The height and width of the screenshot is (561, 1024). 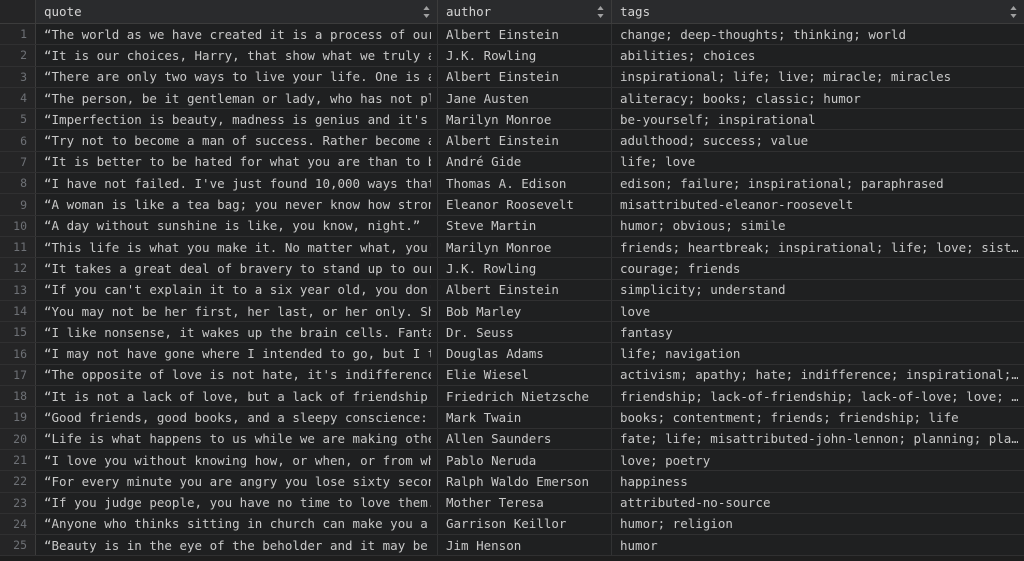 I want to click on cell-author: Steve Martin, so click(x=525, y=225).